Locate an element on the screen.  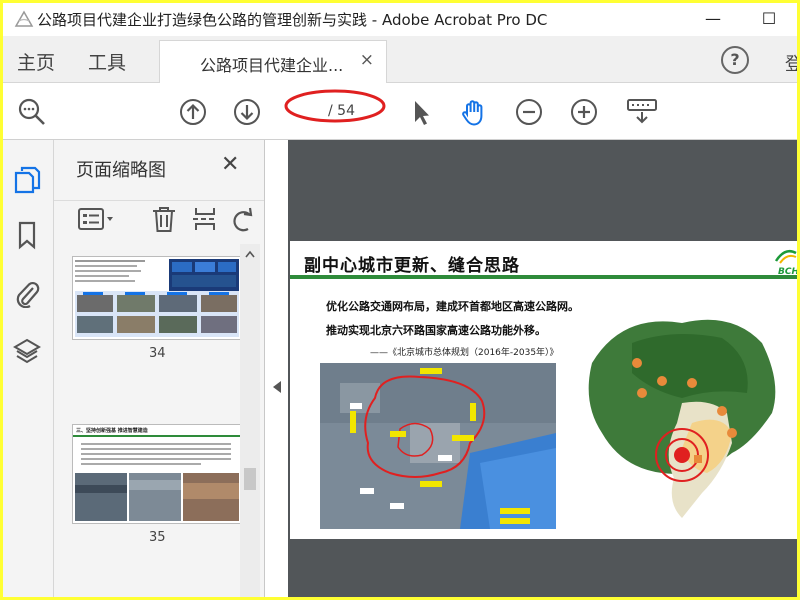
scrollbar-thumb is located at coordinates (250, 479).